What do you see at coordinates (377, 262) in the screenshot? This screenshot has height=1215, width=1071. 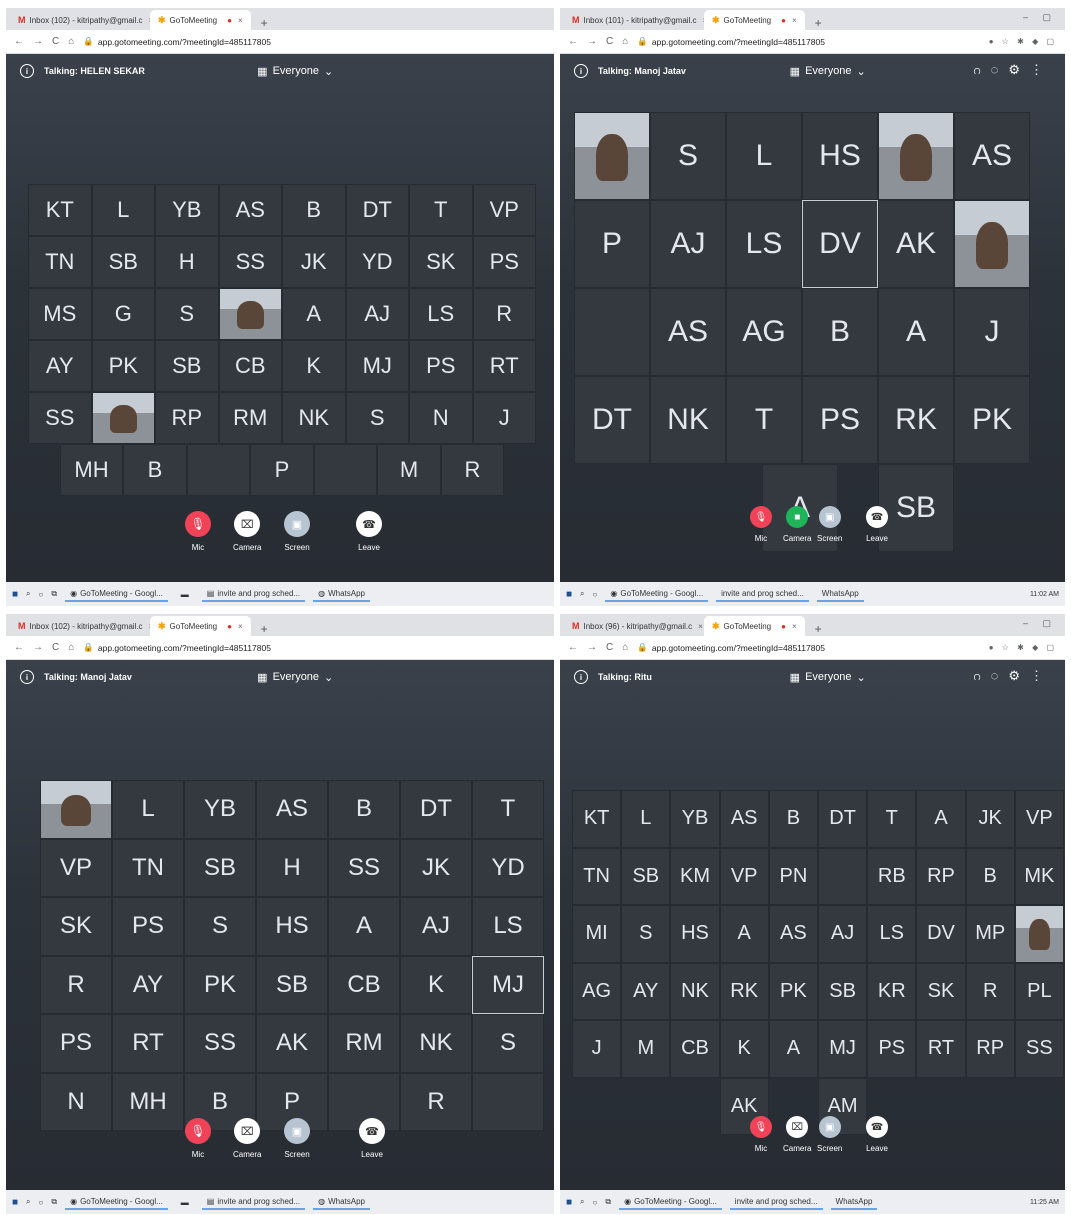 I see `attendee-tile: YD` at bounding box center [377, 262].